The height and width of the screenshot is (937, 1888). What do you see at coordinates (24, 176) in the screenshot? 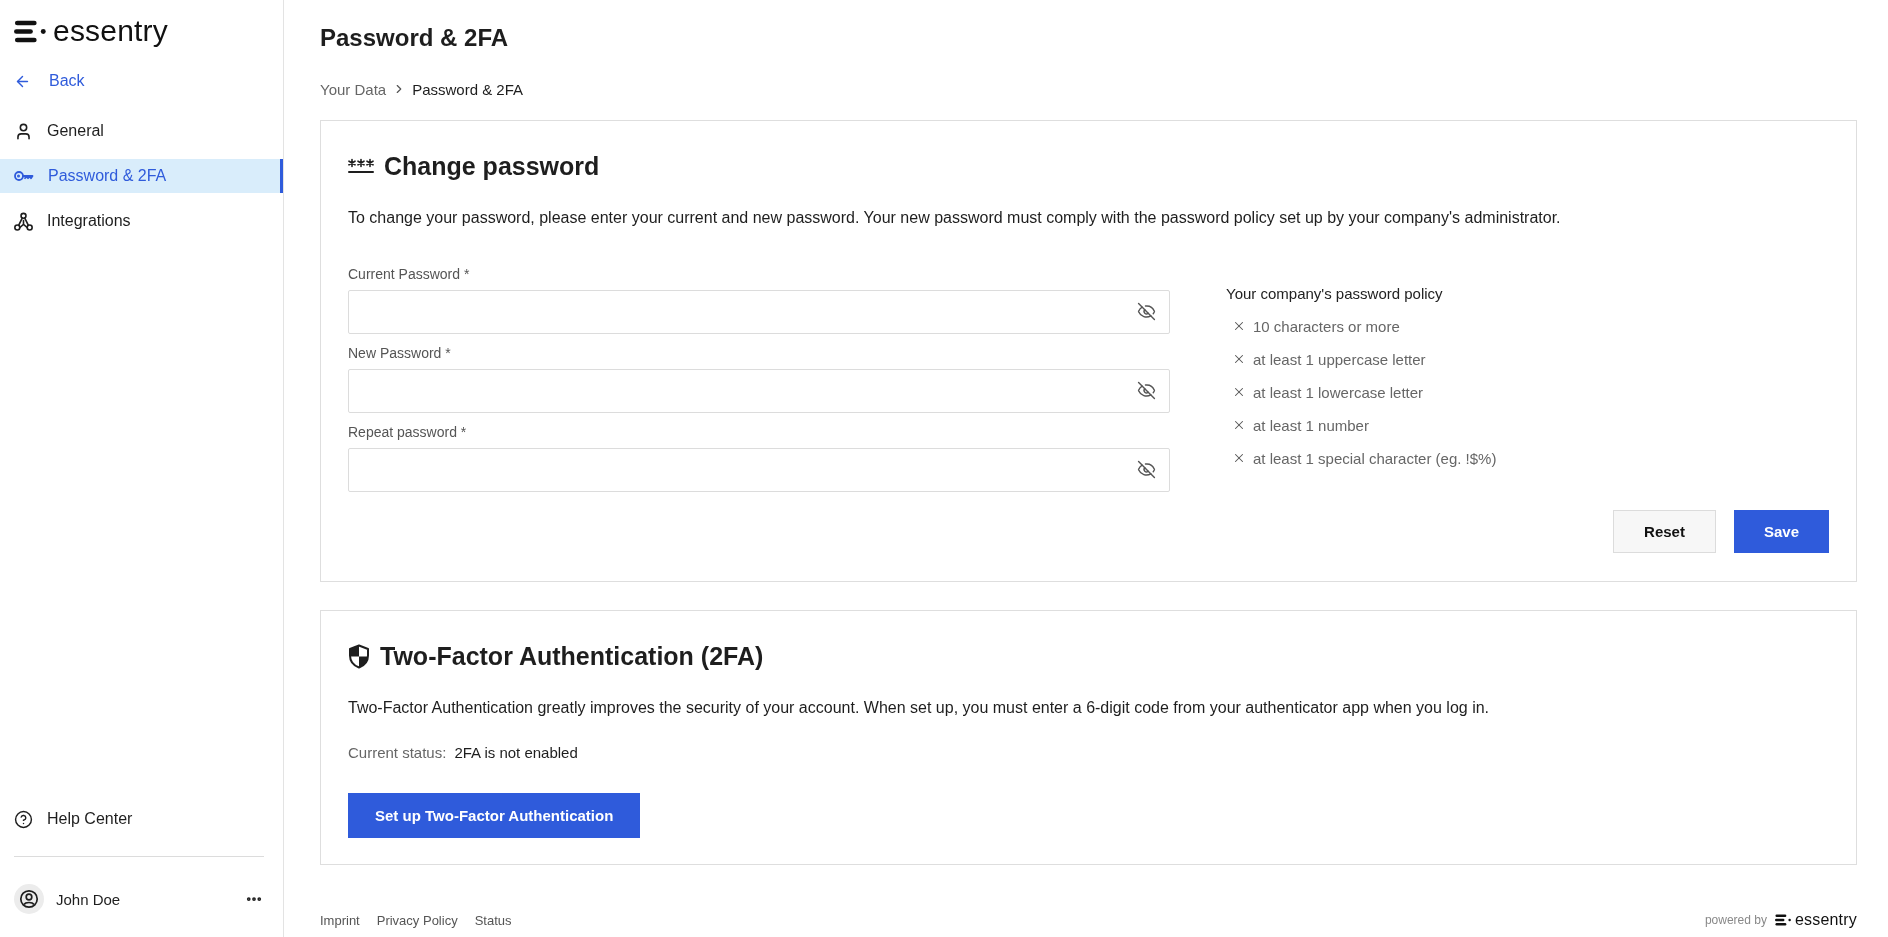
I see `key-icon` at bounding box center [24, 176].